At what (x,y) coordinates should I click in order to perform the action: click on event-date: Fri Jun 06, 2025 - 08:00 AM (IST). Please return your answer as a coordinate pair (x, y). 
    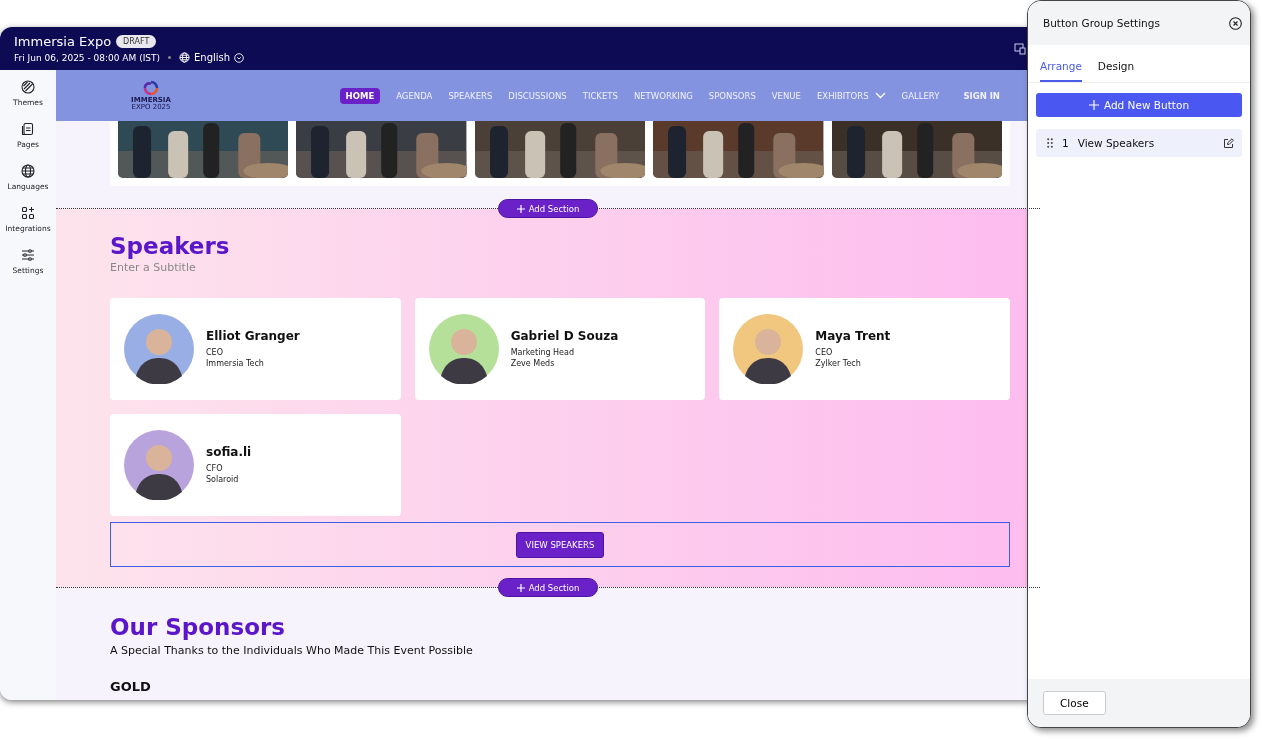
    Looking at the image, I should click on (87, 57).